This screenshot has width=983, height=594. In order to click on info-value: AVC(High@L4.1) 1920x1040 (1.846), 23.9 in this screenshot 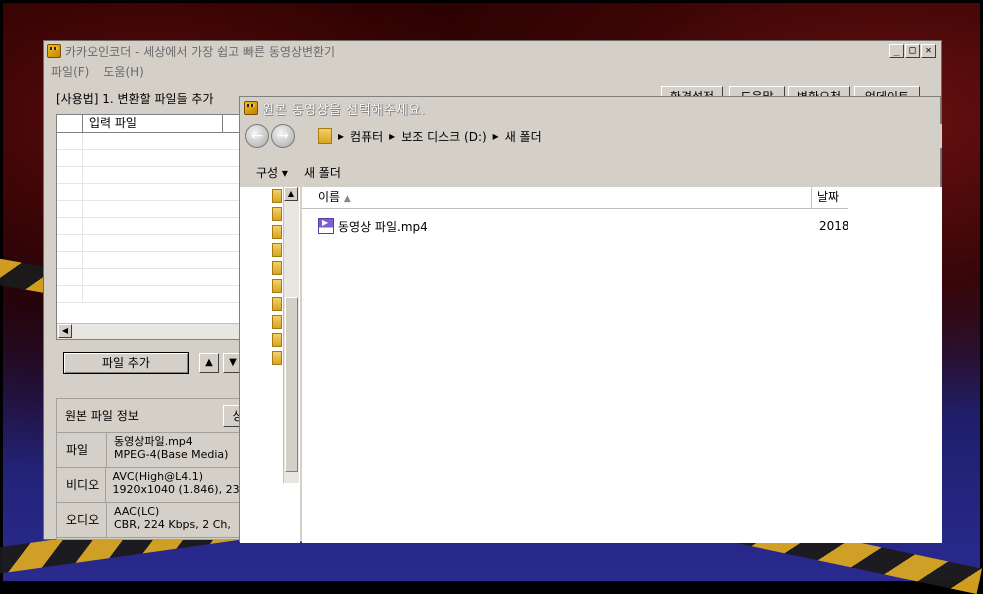, I will do `click(175, 485)`.